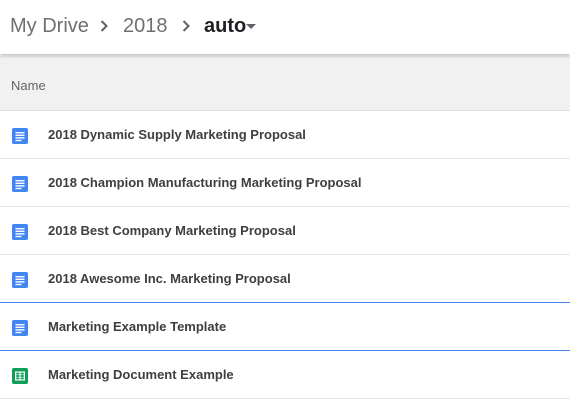 This screenshot has width=570, height=405. Describe the element at coordinates (28, 86) in the screenshot. I see `column-header-name: Name` at that location.